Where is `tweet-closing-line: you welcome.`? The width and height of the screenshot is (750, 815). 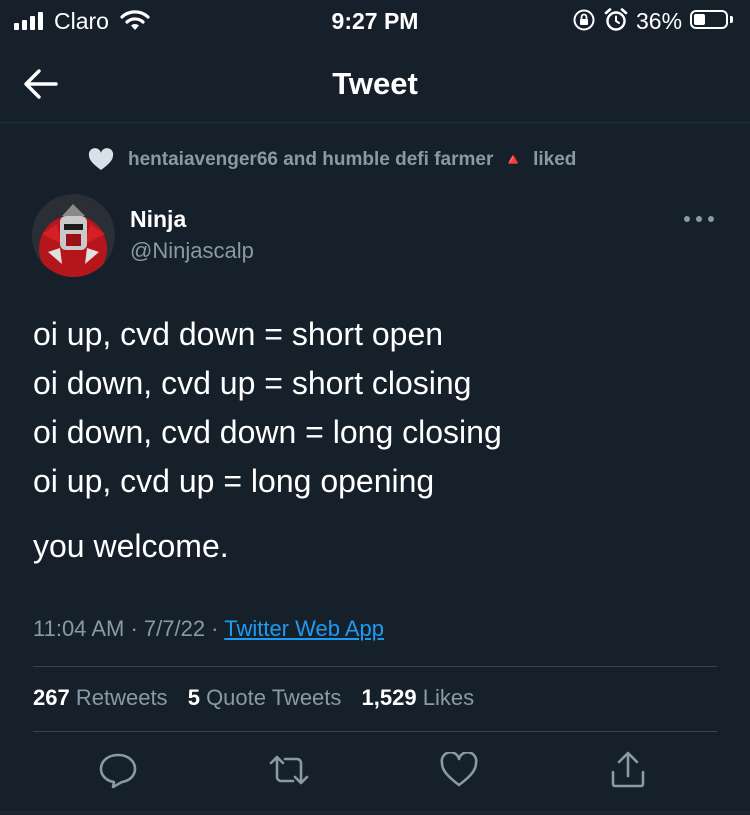
tweet-closing-line: you welcome. is located at coordinates (131, 546).